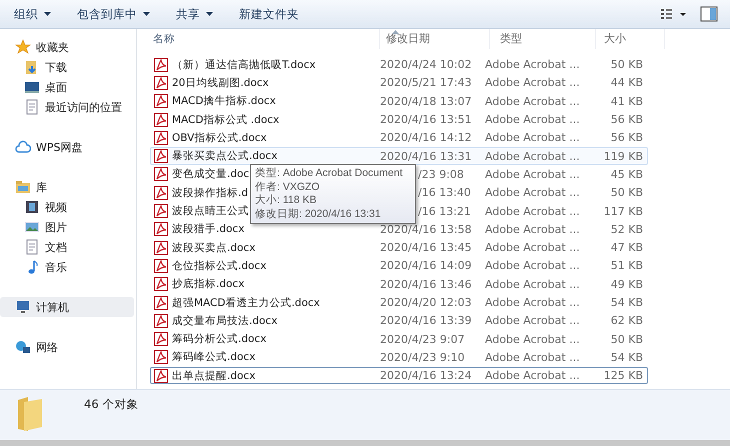 The height and width of the screenshot is (446, 730). What do you see at coordinates (426, 83) in the screenshot?
I see `modified-date: 2020/5/21 17:43` at bounding box center [426, 83].